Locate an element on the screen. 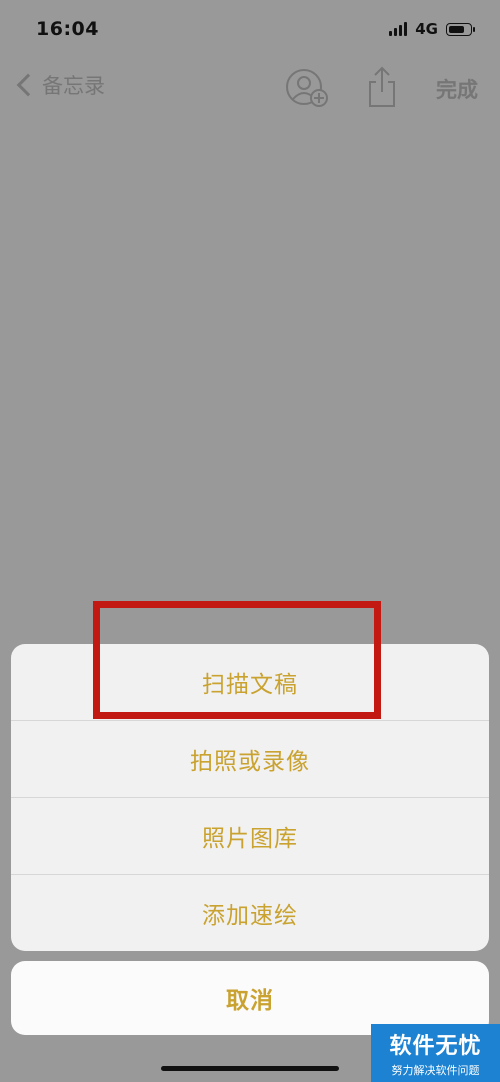 This screenshot has height=1082, width=500. watermark-subtitle: 努力解决软件问题 is located at coordinates (435, 1070).